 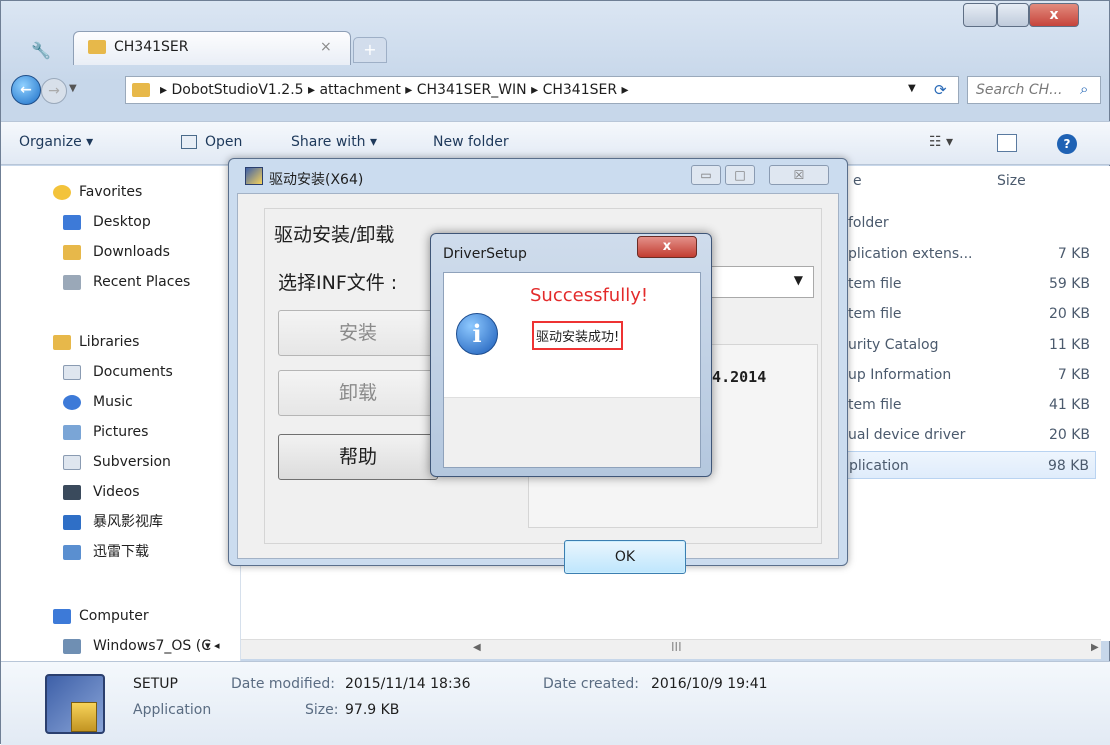 I want to click on file-size: 11 KB, so click(x=1069, y=345).